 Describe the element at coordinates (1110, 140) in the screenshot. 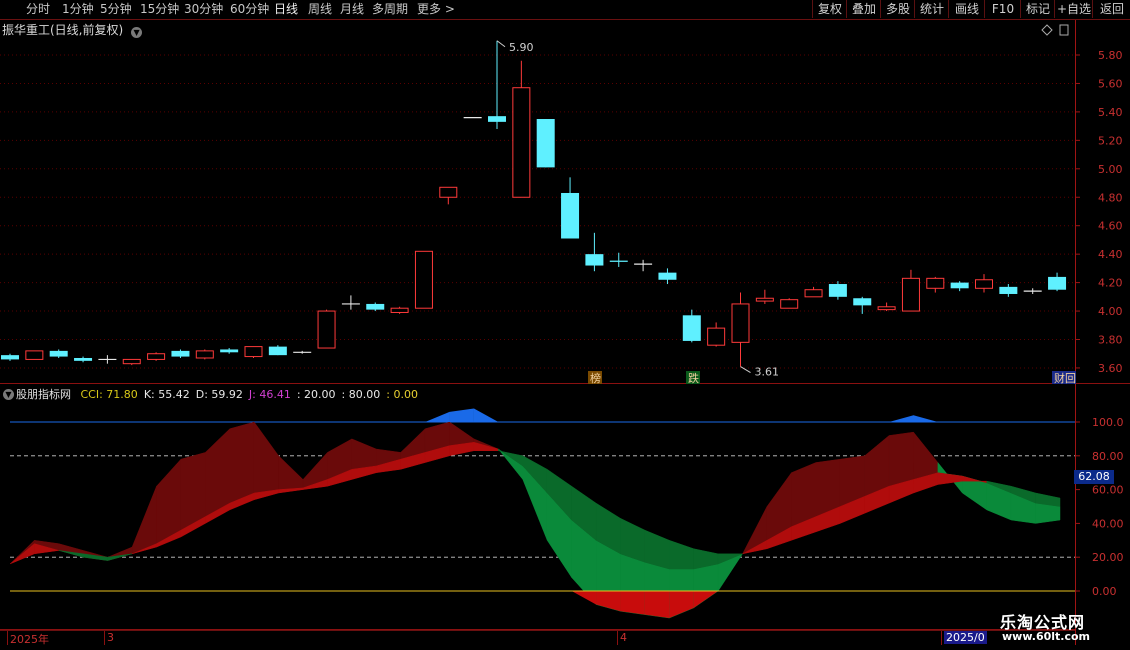

I see `price-tick-label: 5.20` at that location.